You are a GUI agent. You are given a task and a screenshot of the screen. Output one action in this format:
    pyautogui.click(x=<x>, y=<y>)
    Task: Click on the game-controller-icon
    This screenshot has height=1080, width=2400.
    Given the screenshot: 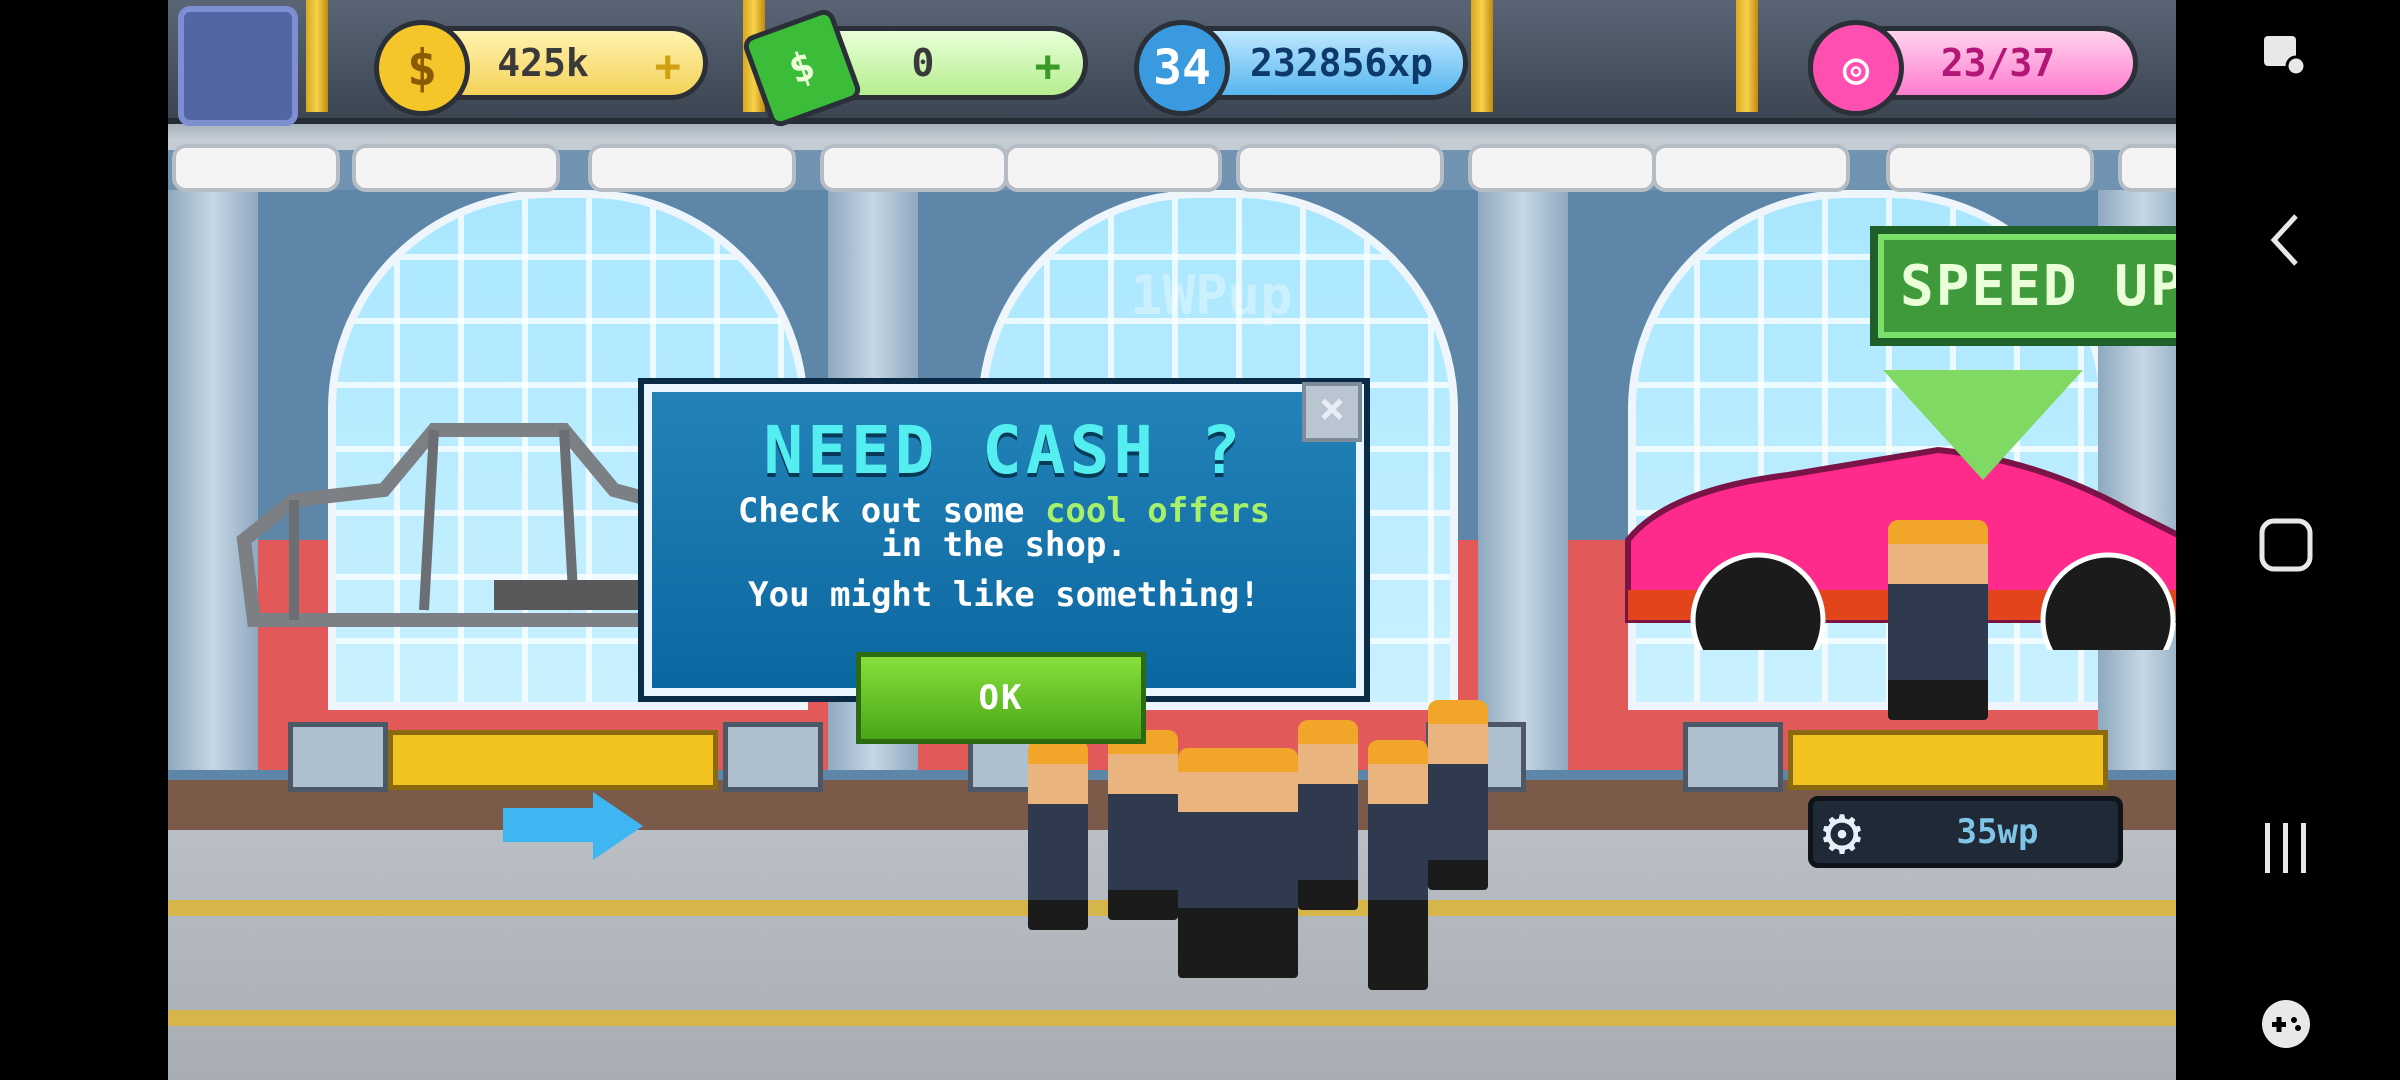 What is the action you would take?
    pyautogui.click(x=2286, y=1024)
    